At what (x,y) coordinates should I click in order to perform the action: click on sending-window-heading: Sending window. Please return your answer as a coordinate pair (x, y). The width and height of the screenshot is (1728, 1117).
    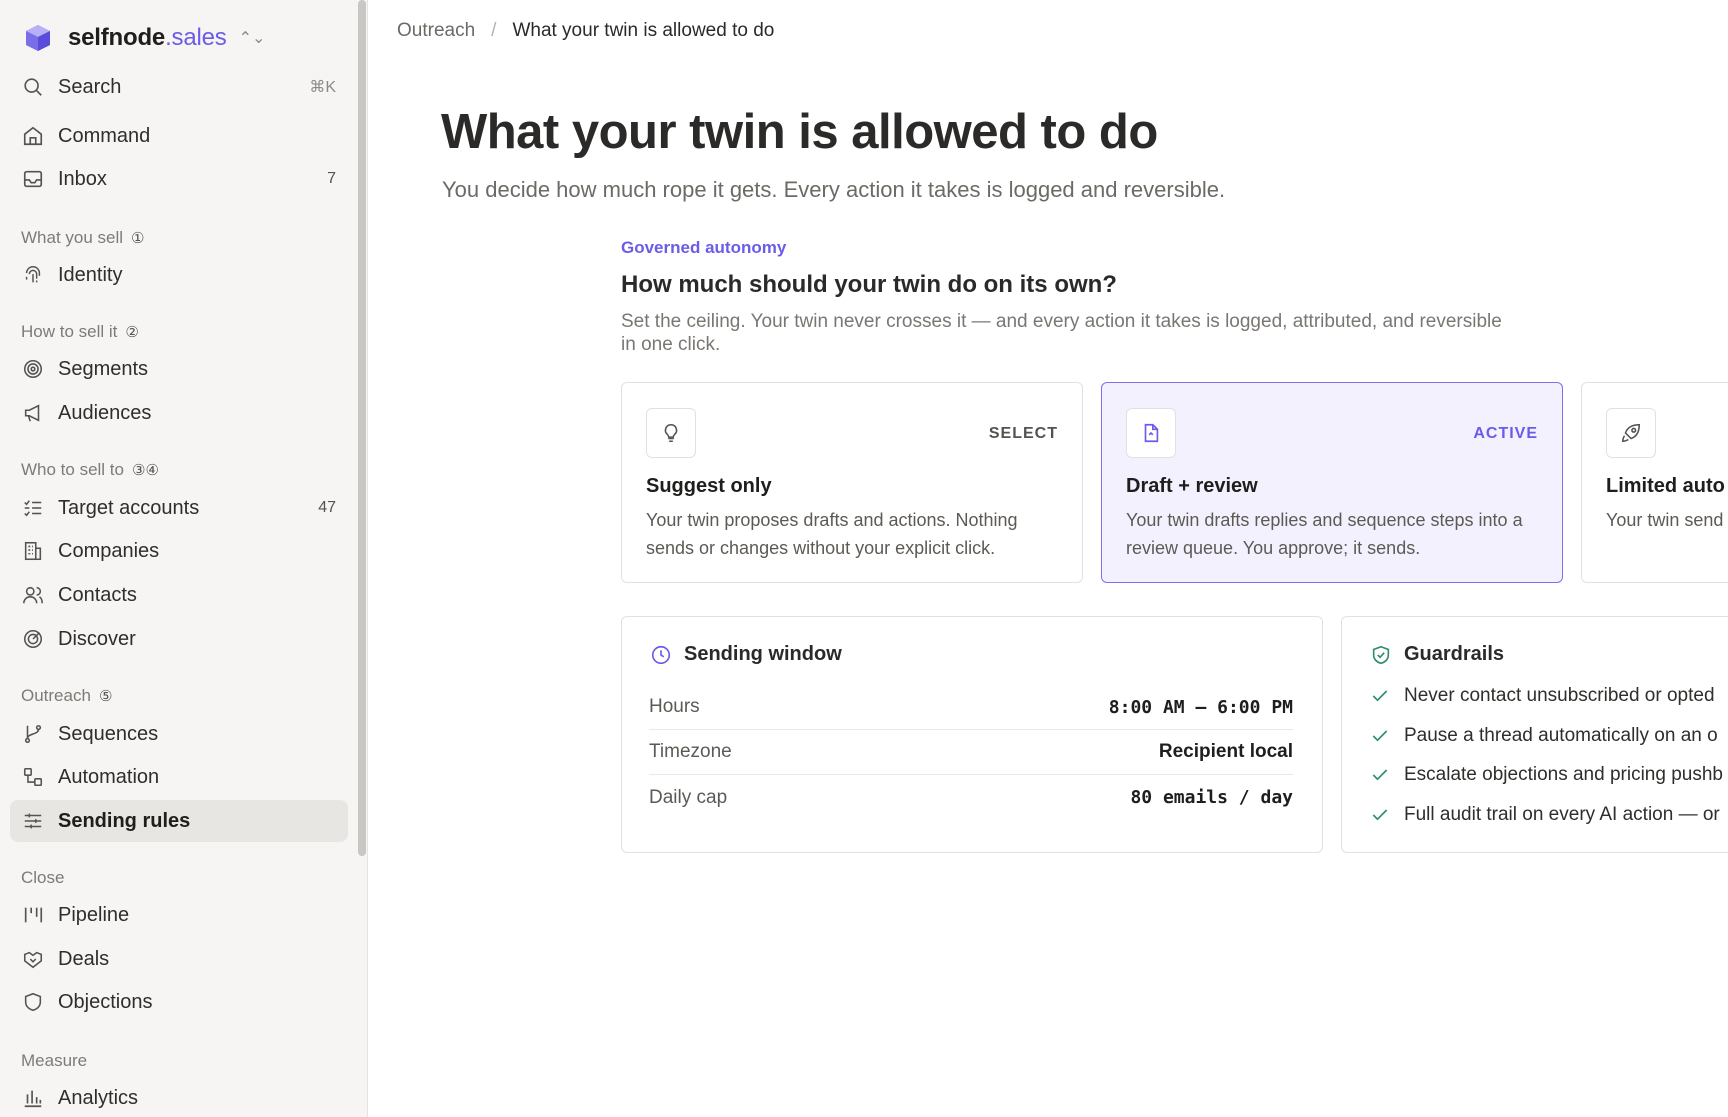
    Looking at the image, I should click on (746, 654).